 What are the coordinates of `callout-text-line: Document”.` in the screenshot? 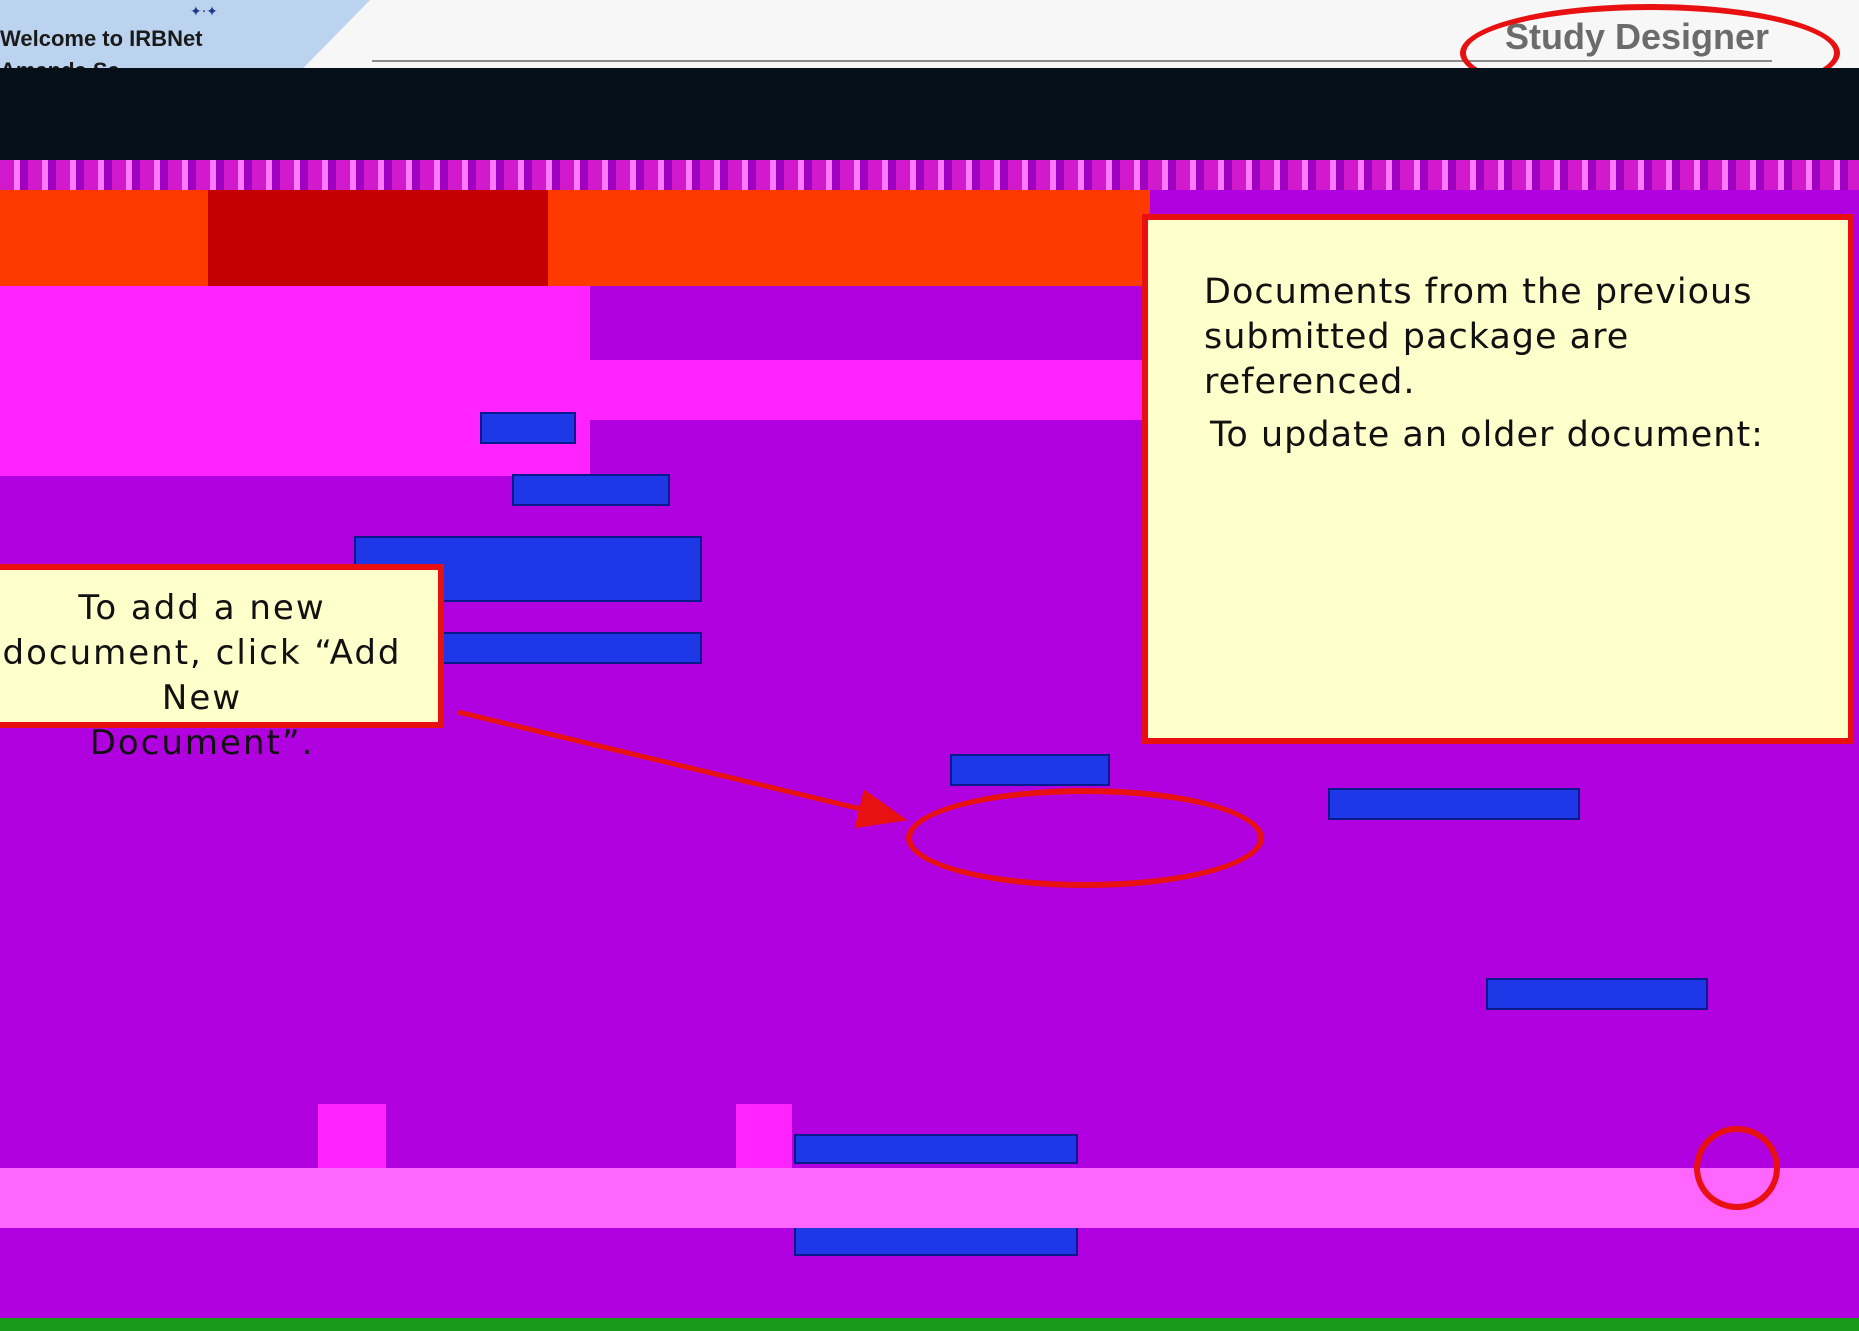 It's located at (202, 743).